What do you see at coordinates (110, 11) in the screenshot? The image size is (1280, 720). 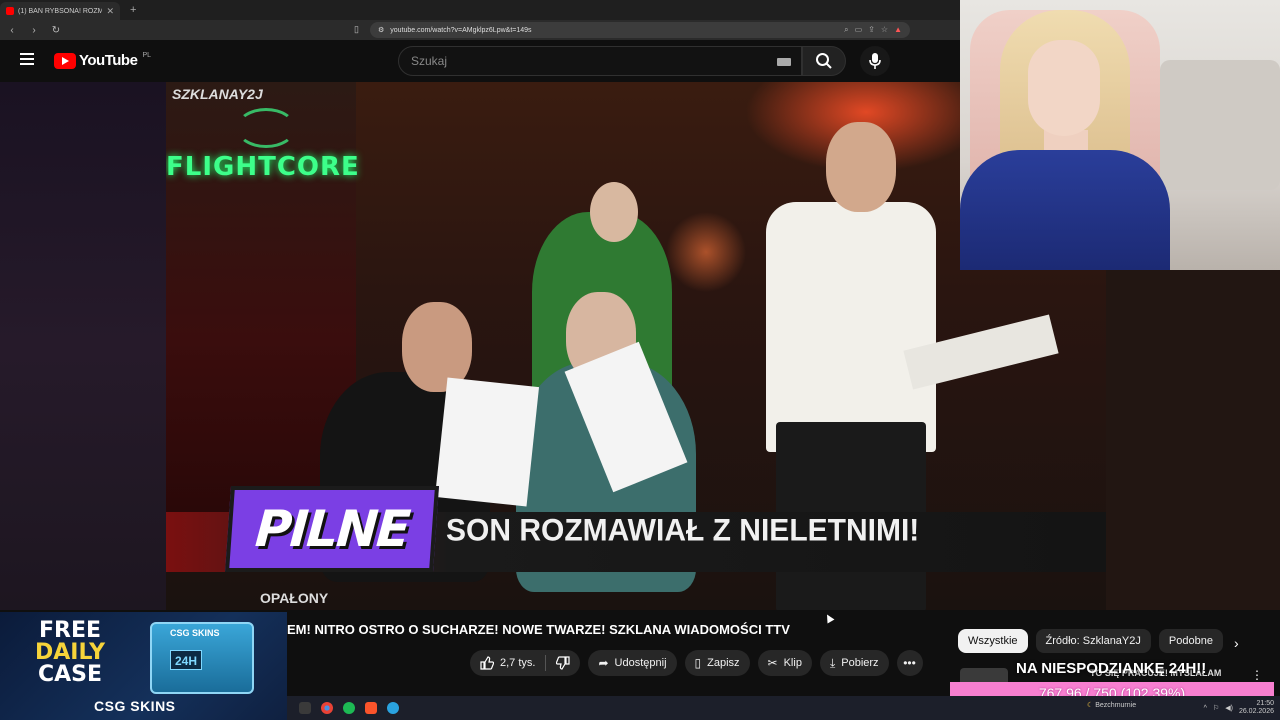 I see `close-tab-icon: ✕` at bounding box center [110, 11].